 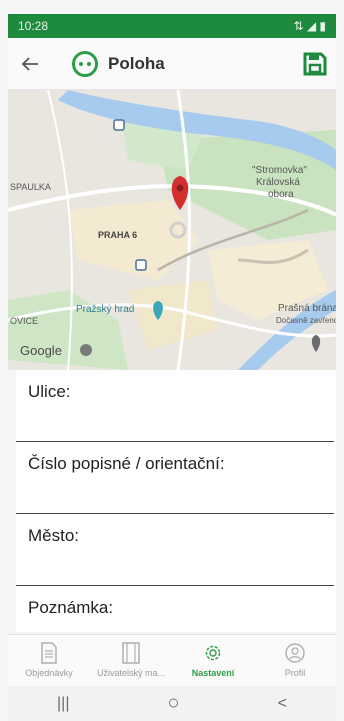 I want to click on street-label: Ulice:, so click(x=49, y=391).